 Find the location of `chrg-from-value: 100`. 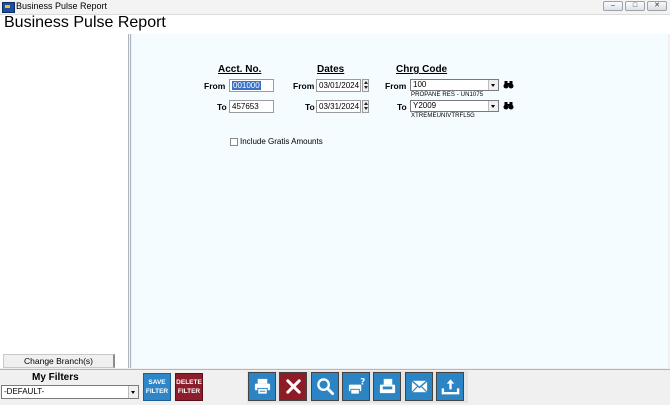

chrg-from-value: 100 is located at coordinates (420, 84).